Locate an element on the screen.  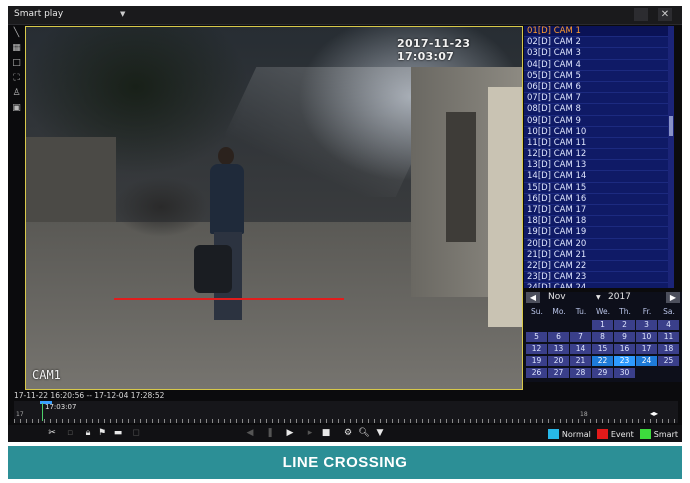
maximize-button is located at coordinates (641, 14).